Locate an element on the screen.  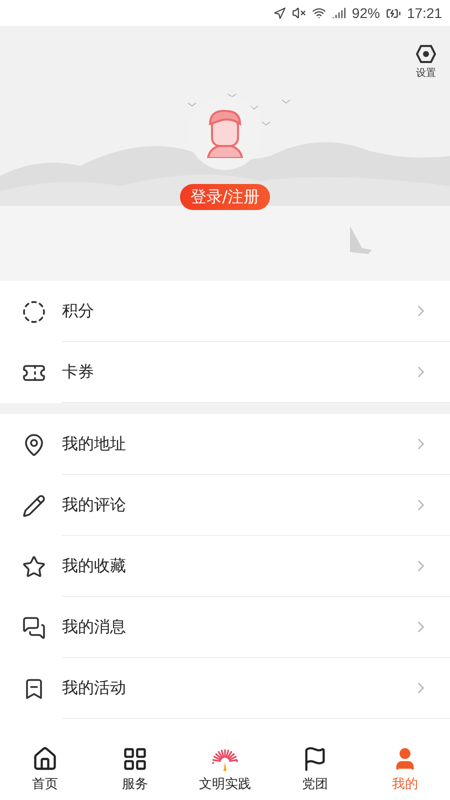
menu-item: 卡券 is located at coordinates (256, 372).